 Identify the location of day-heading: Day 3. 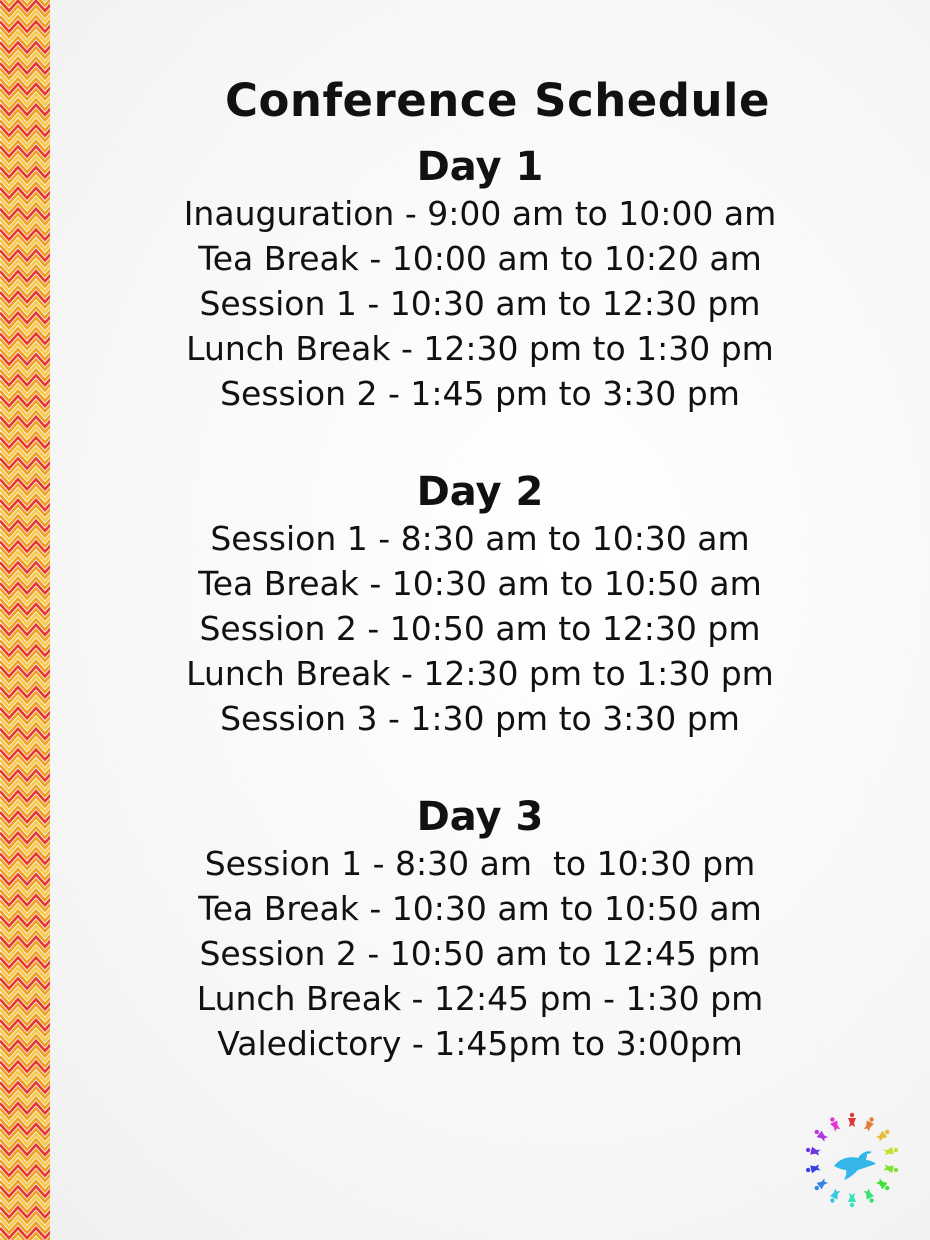
(480, 817).